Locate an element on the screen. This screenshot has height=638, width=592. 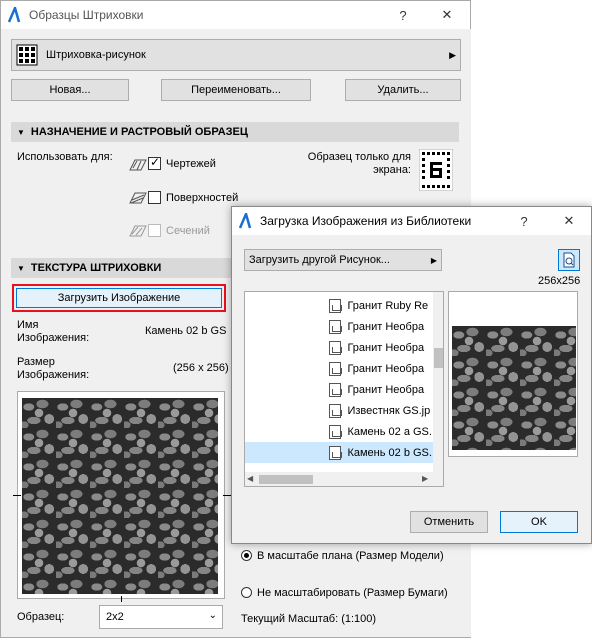
file-name: Гранит Ruby Re is located at coordinates (388, 305).